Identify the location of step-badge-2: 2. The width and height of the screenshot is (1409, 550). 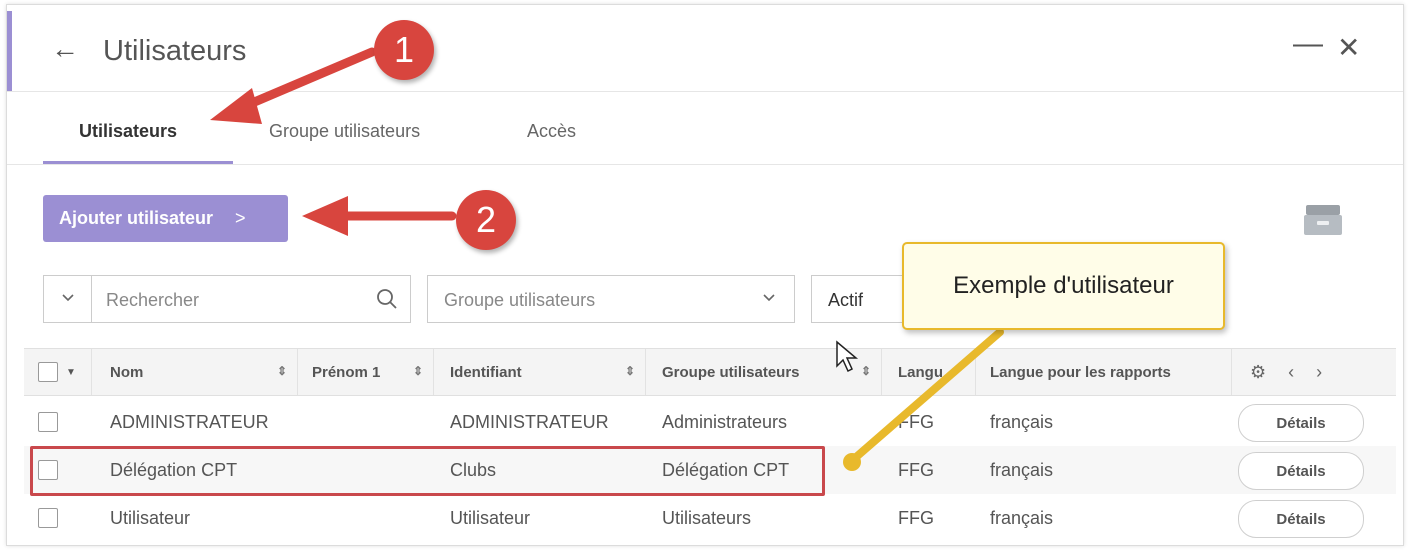
(486, 220).